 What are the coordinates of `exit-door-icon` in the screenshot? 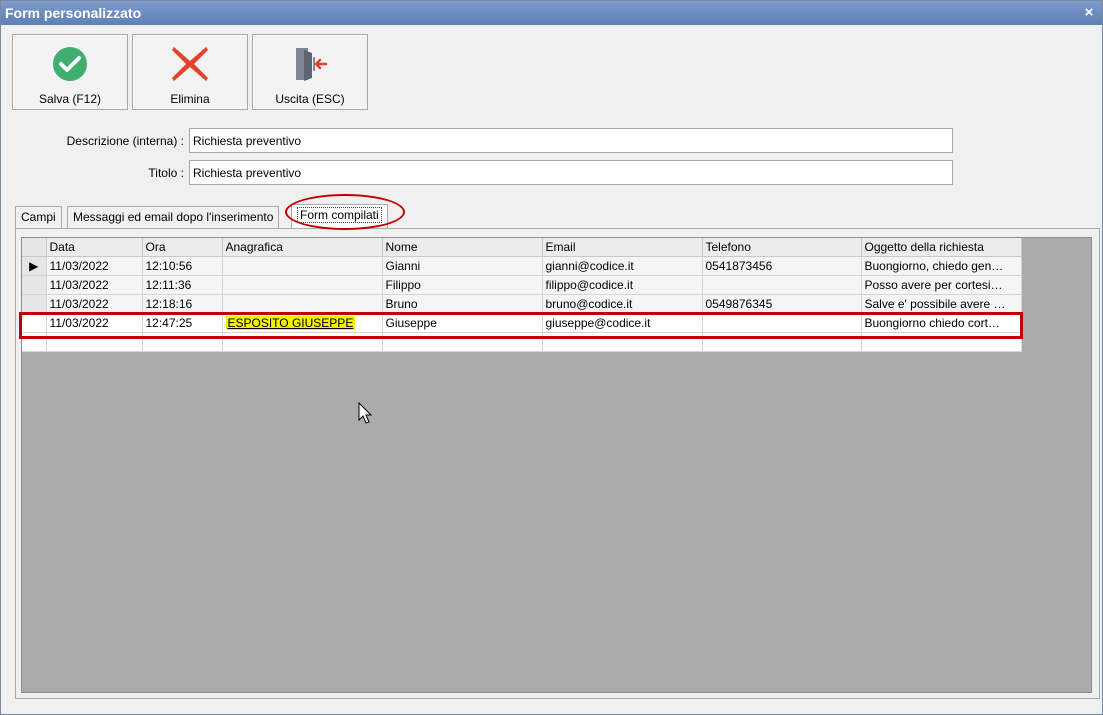 It's located at (312, 64).